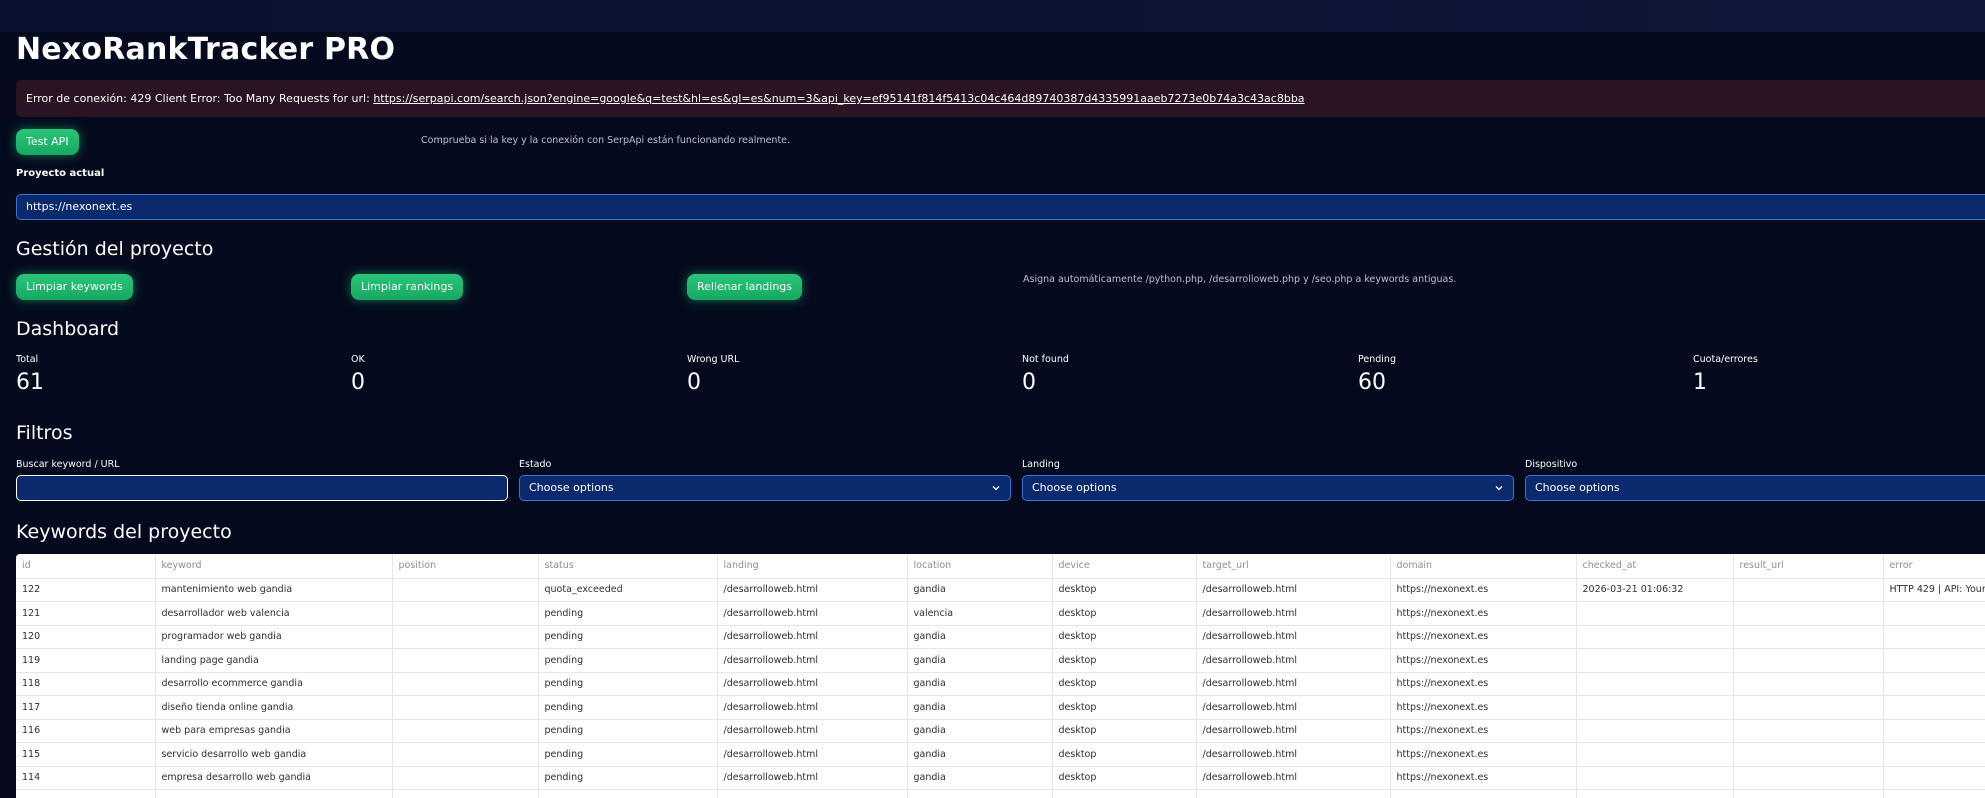 This screenshot has height=798, width=1985. What do you see at coordinates (1293, 566) in the screenshot?
I see `column-header-target-url: target_url` at bounding box center [1293, 566].